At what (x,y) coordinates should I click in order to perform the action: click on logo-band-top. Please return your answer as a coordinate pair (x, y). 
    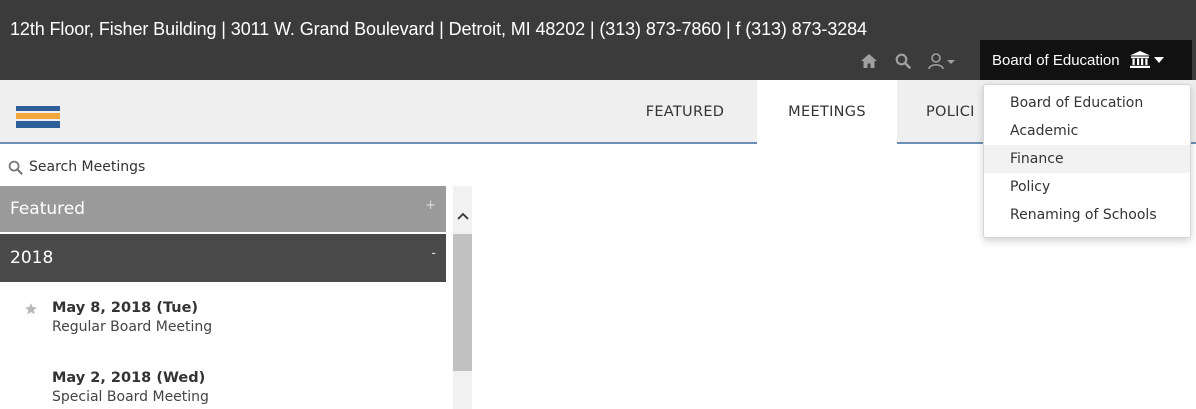
    Looking at the image, I should click on (38, 108).